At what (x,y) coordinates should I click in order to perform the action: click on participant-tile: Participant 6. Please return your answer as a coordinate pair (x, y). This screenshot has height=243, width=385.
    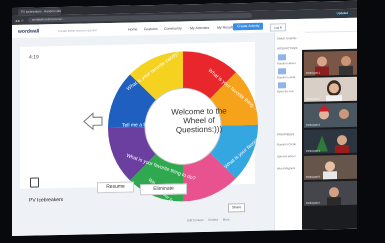
    Looking at the image, I should click on (330, 193).